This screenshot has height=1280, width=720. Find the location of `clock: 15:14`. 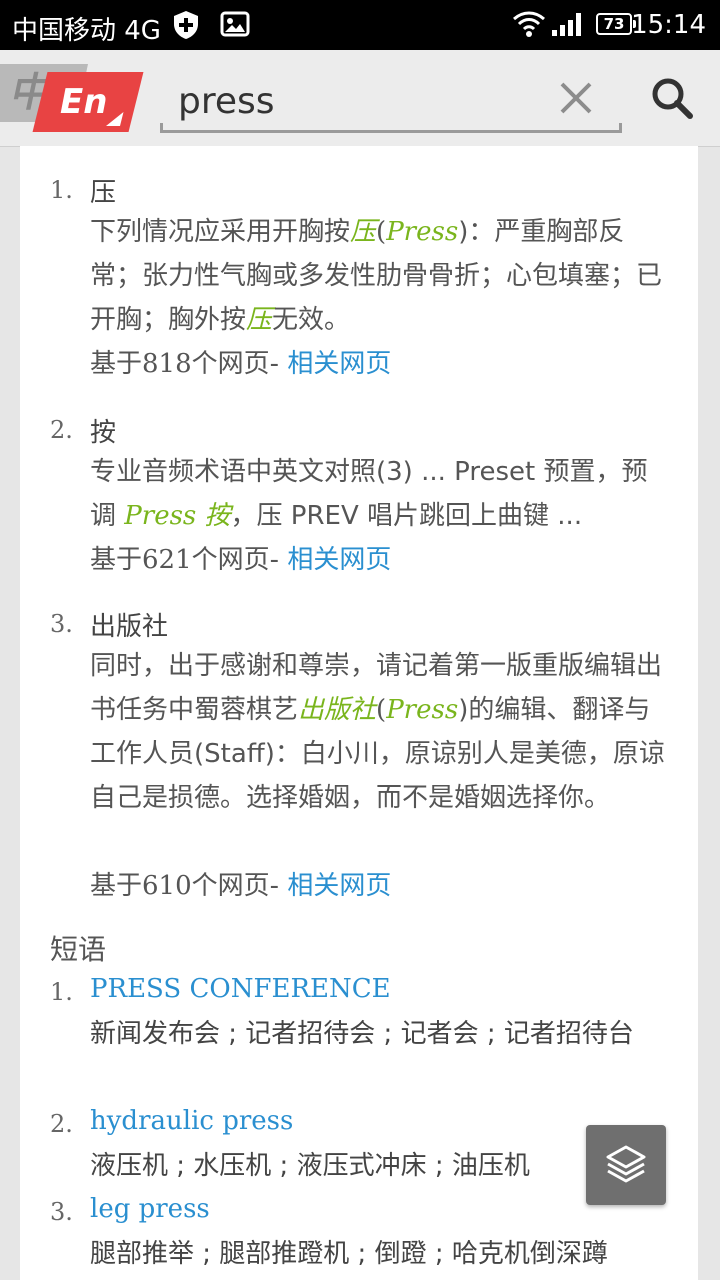

clock: 15:14 is located at coordinates (668, 25).